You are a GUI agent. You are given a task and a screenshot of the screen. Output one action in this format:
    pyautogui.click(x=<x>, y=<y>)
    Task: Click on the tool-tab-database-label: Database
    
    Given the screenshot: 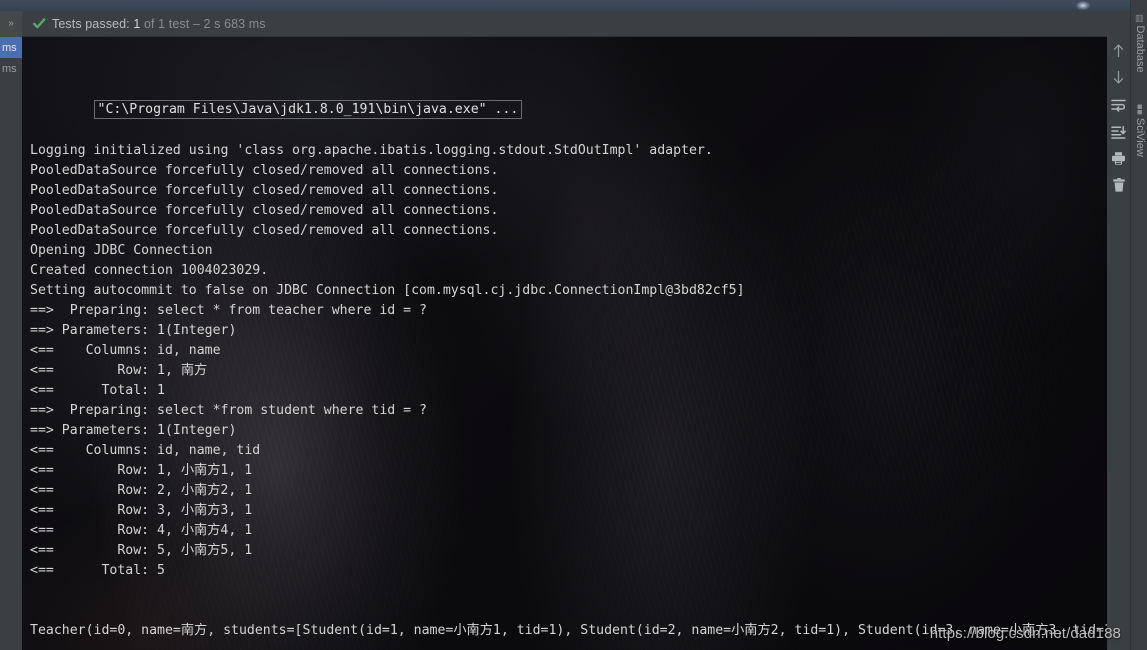 What is the action you would take?
    pyautogui.click(x=1140, y=49)
    